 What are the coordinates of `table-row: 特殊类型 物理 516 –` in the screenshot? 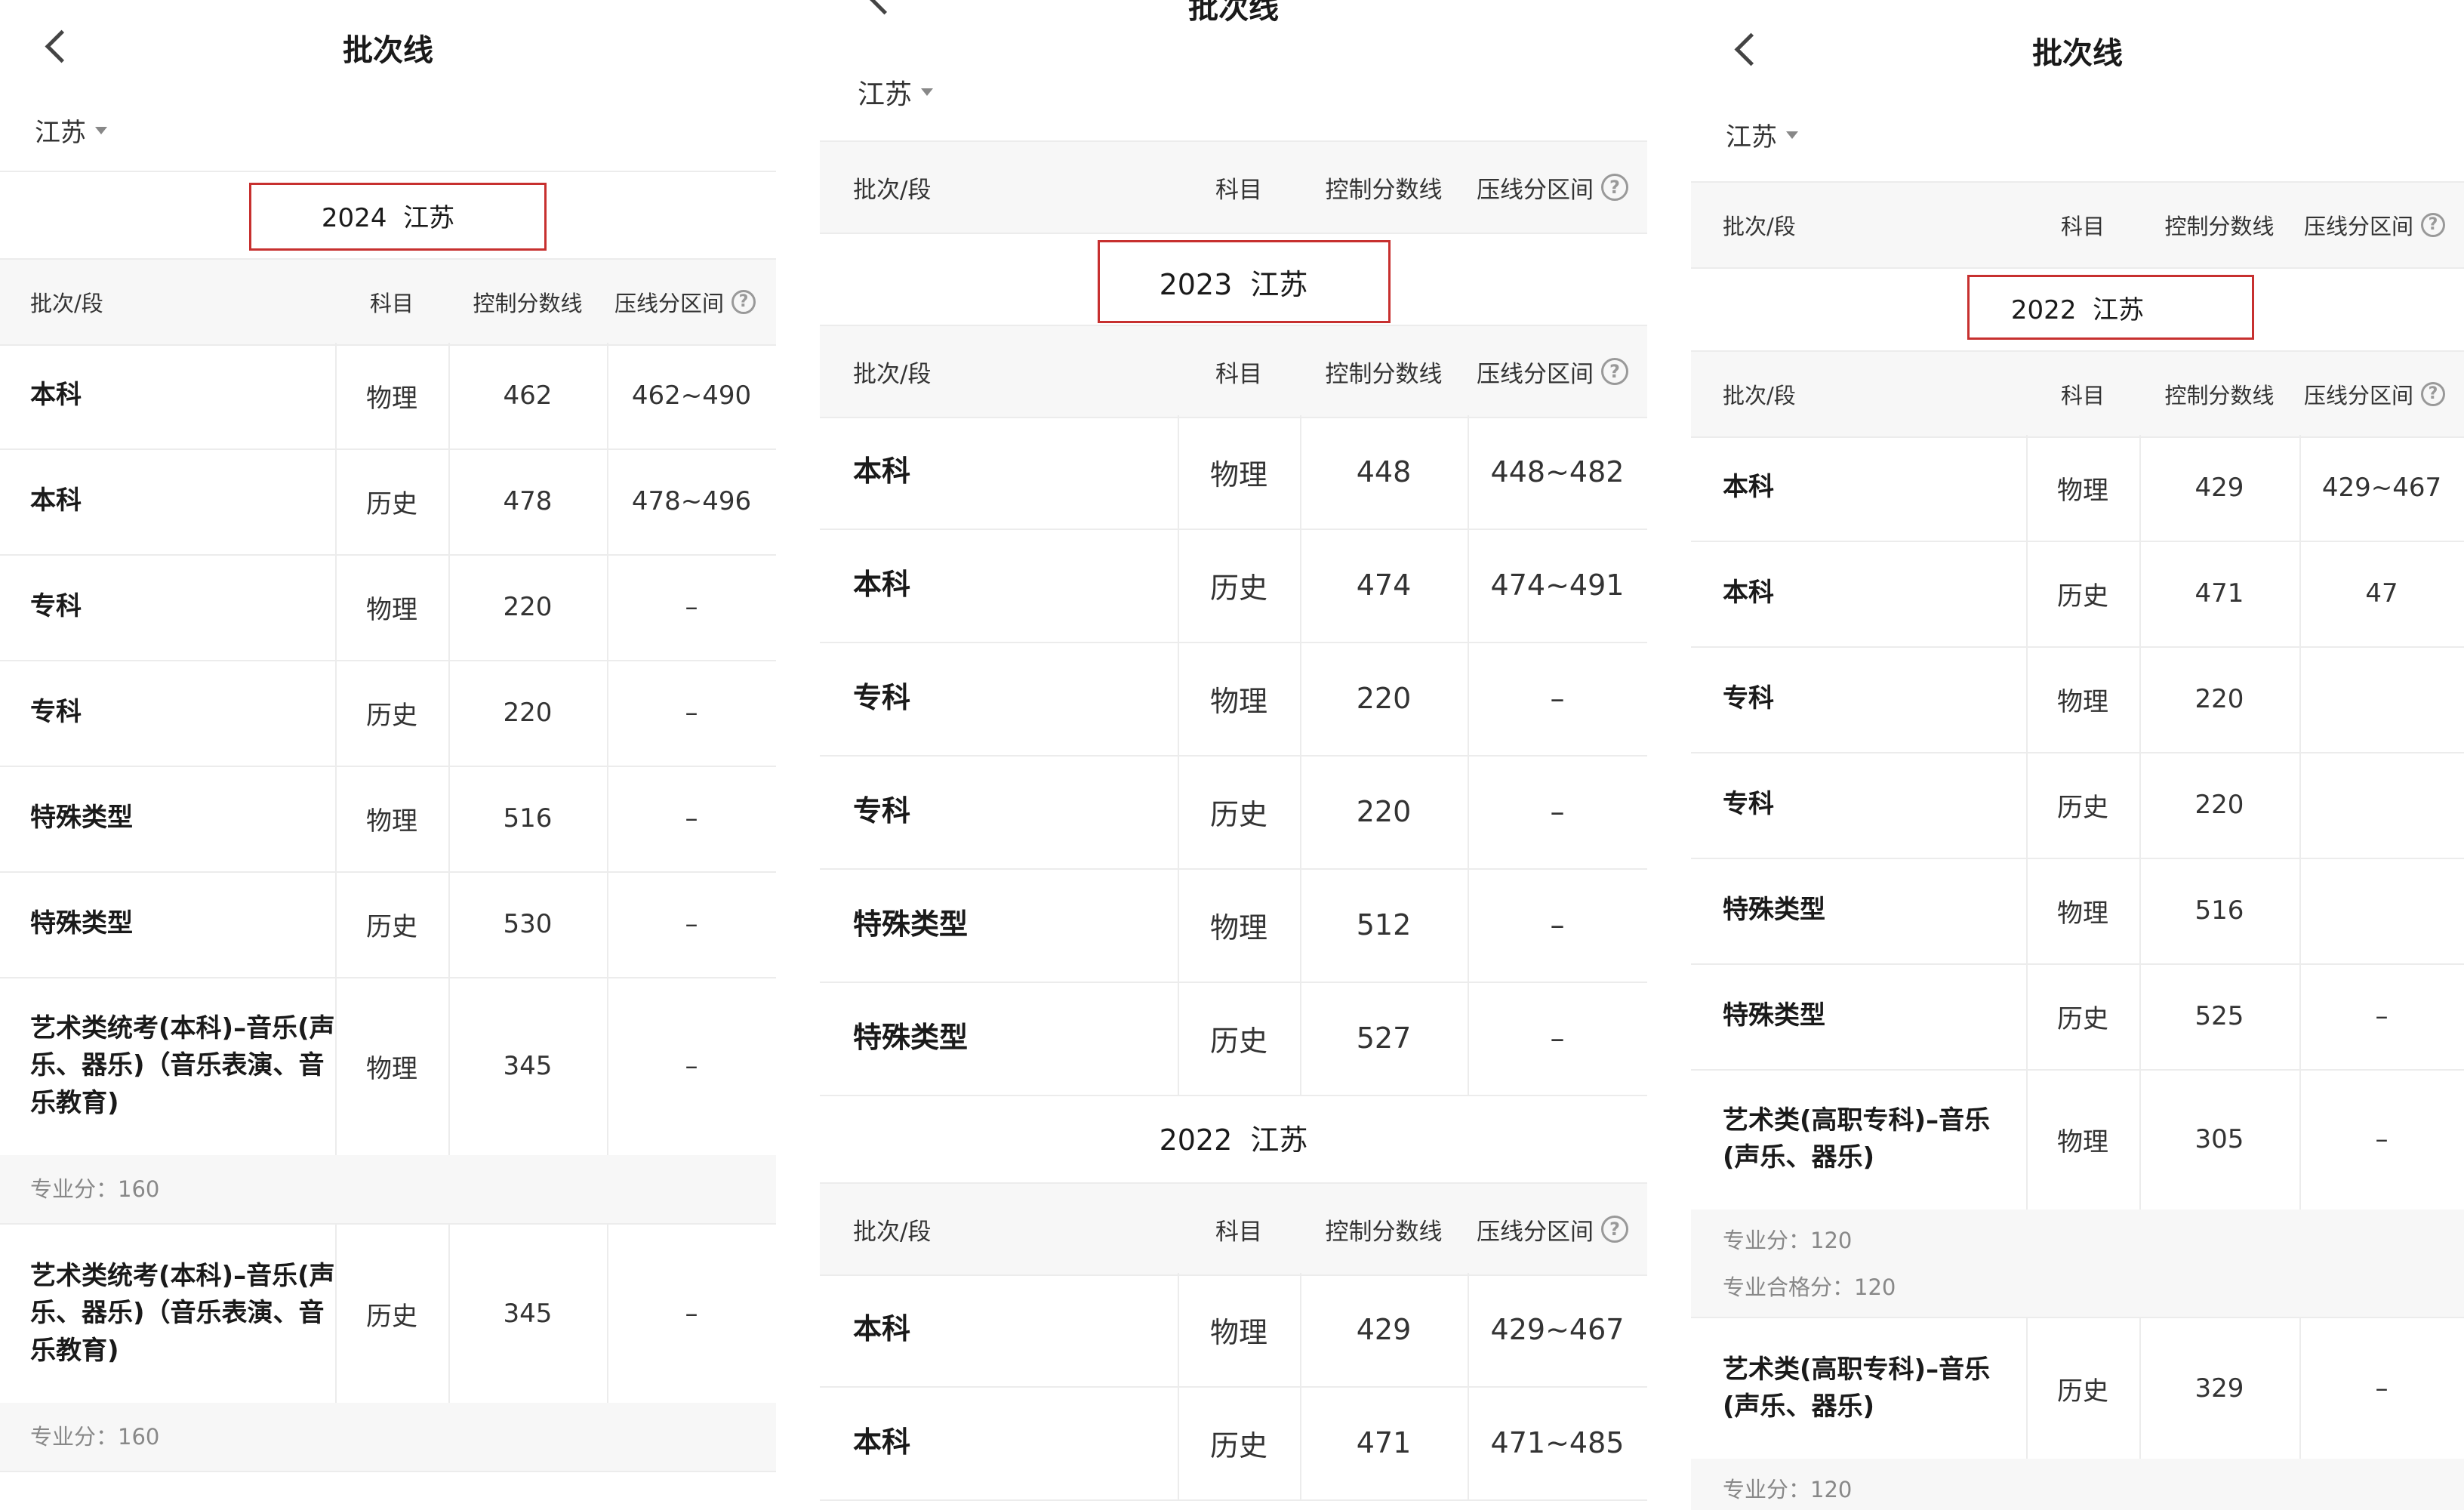 It's located at (388, 820).